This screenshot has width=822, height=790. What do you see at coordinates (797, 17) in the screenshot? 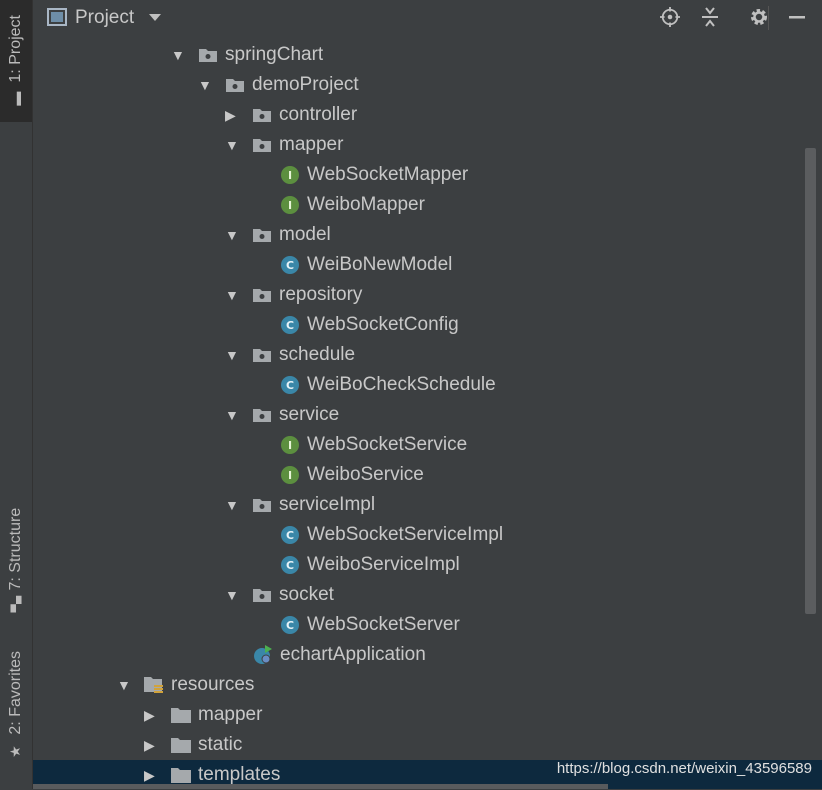
I see `minimize-icon` at bounding box center [797, 17].